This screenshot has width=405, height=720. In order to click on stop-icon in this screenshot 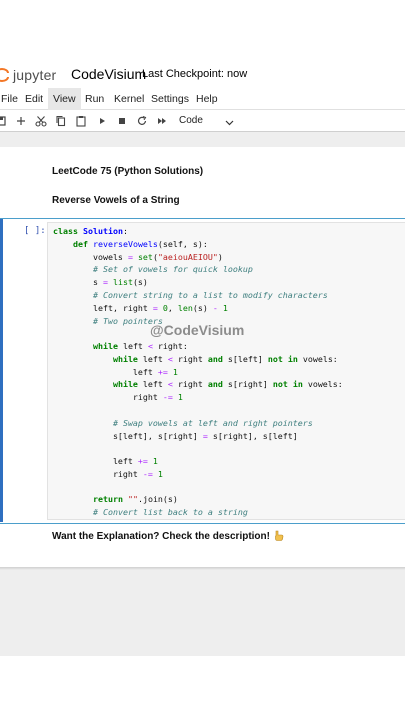, I will do `click(122, 121)`.